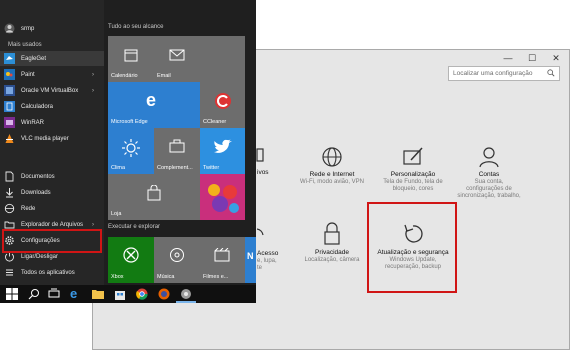 The image size is (570, 350). Describe the element at coordinates (33, 122) in the screenshot. I see `app-label: WinRAR` at that location.